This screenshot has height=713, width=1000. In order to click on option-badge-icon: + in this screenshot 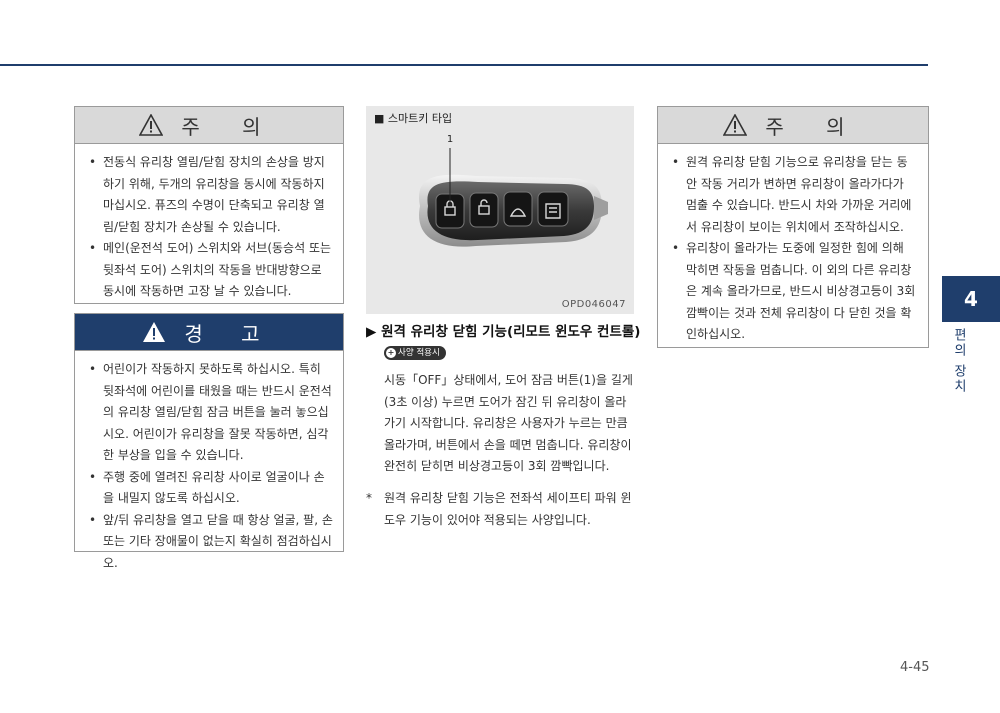, I will do `click(391, 353)`.